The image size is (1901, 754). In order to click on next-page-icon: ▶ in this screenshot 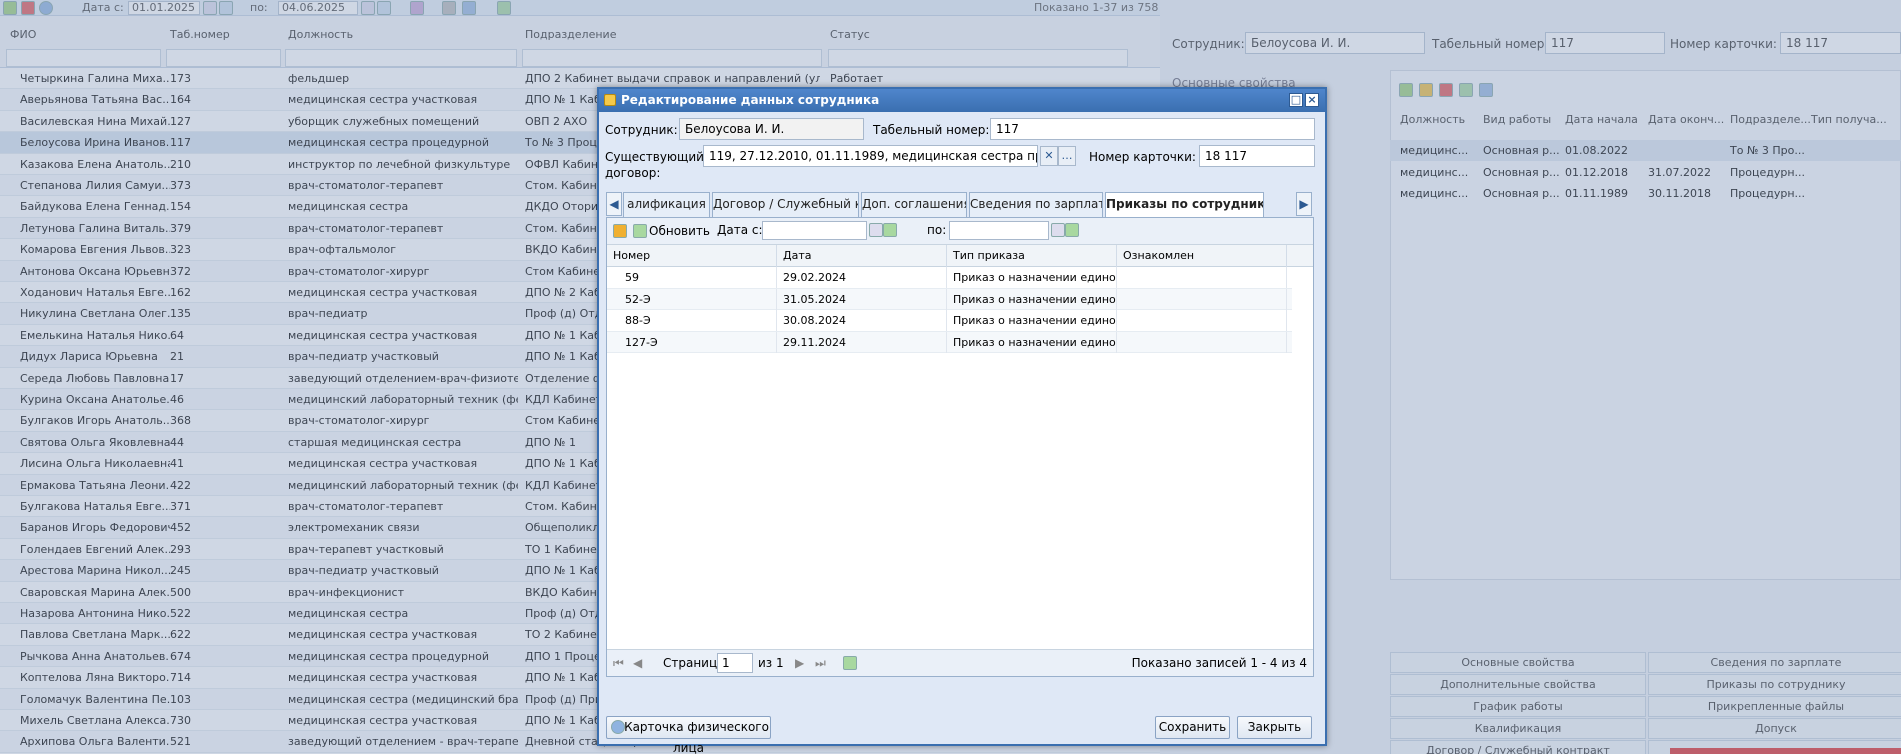, I will do `click(799, 663)`.